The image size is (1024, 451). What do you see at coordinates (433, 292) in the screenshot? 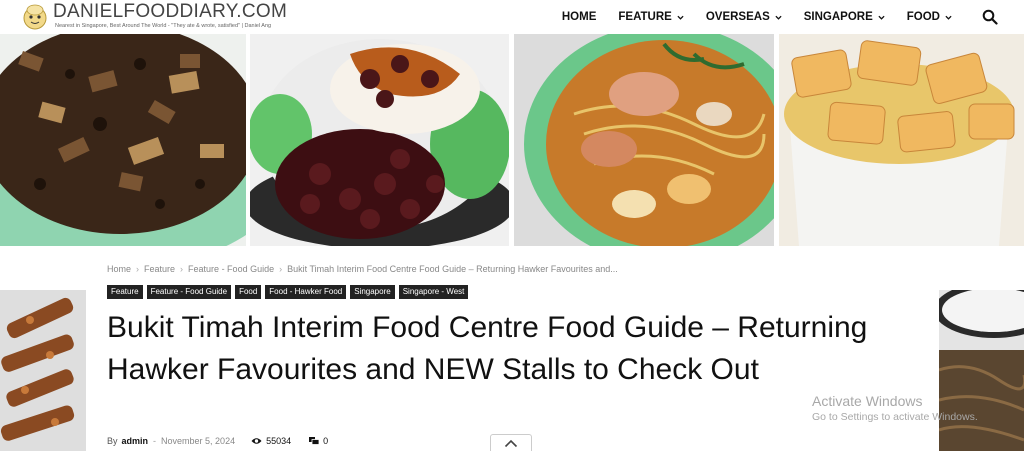
I see `tag-singapore-west: Singapore - West` at bounding box center [433, 292].